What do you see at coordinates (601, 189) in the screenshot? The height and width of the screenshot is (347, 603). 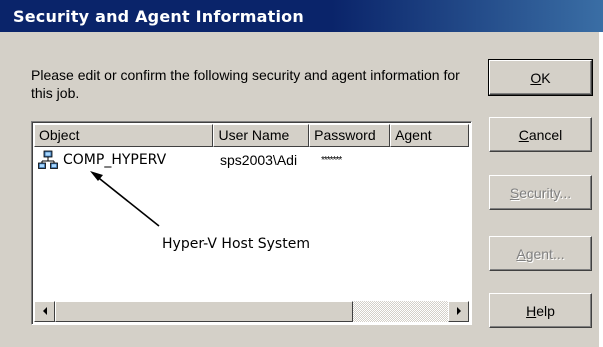 I see `window-edge` at bounding box center [601, 189].